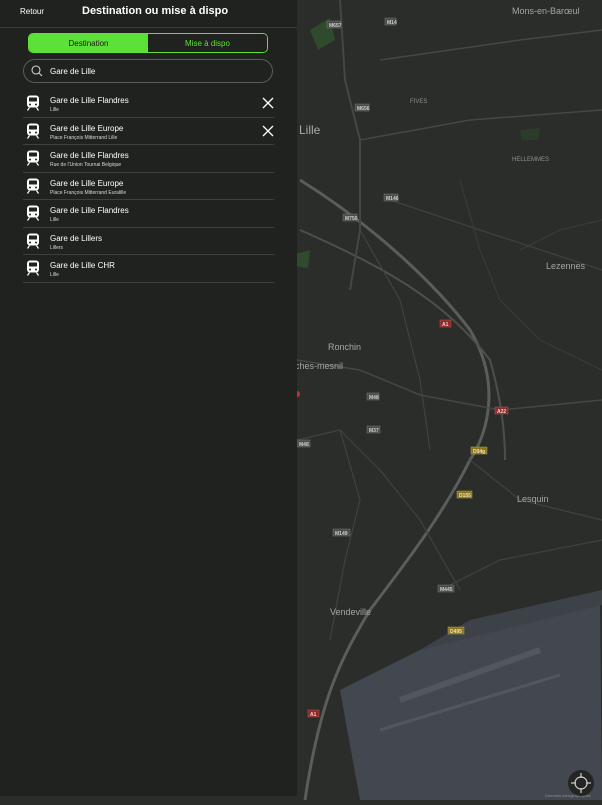  I want to click on road-shield: M657, so click(334, 24).